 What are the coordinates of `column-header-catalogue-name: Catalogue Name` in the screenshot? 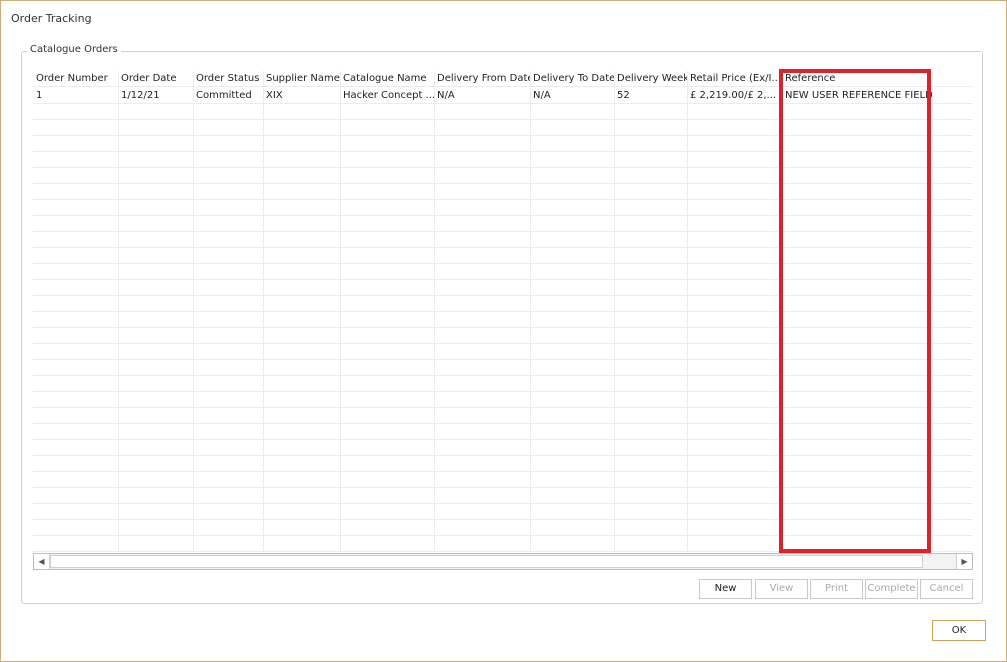 It's located at (387, 79).